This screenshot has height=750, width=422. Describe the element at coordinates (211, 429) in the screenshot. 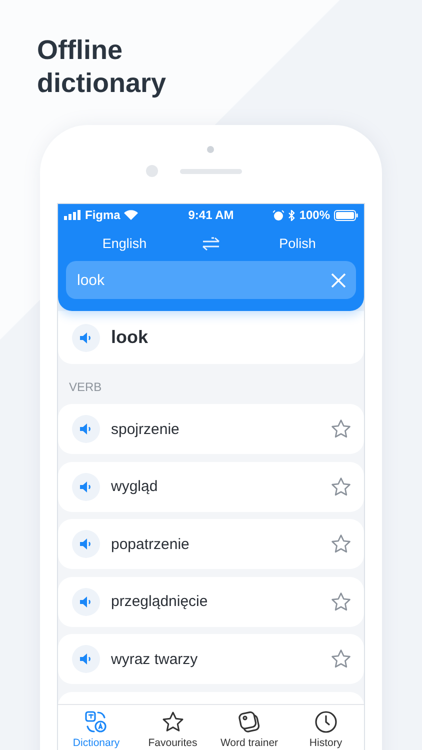

I see `translation-row: spojrzenie` at that location.